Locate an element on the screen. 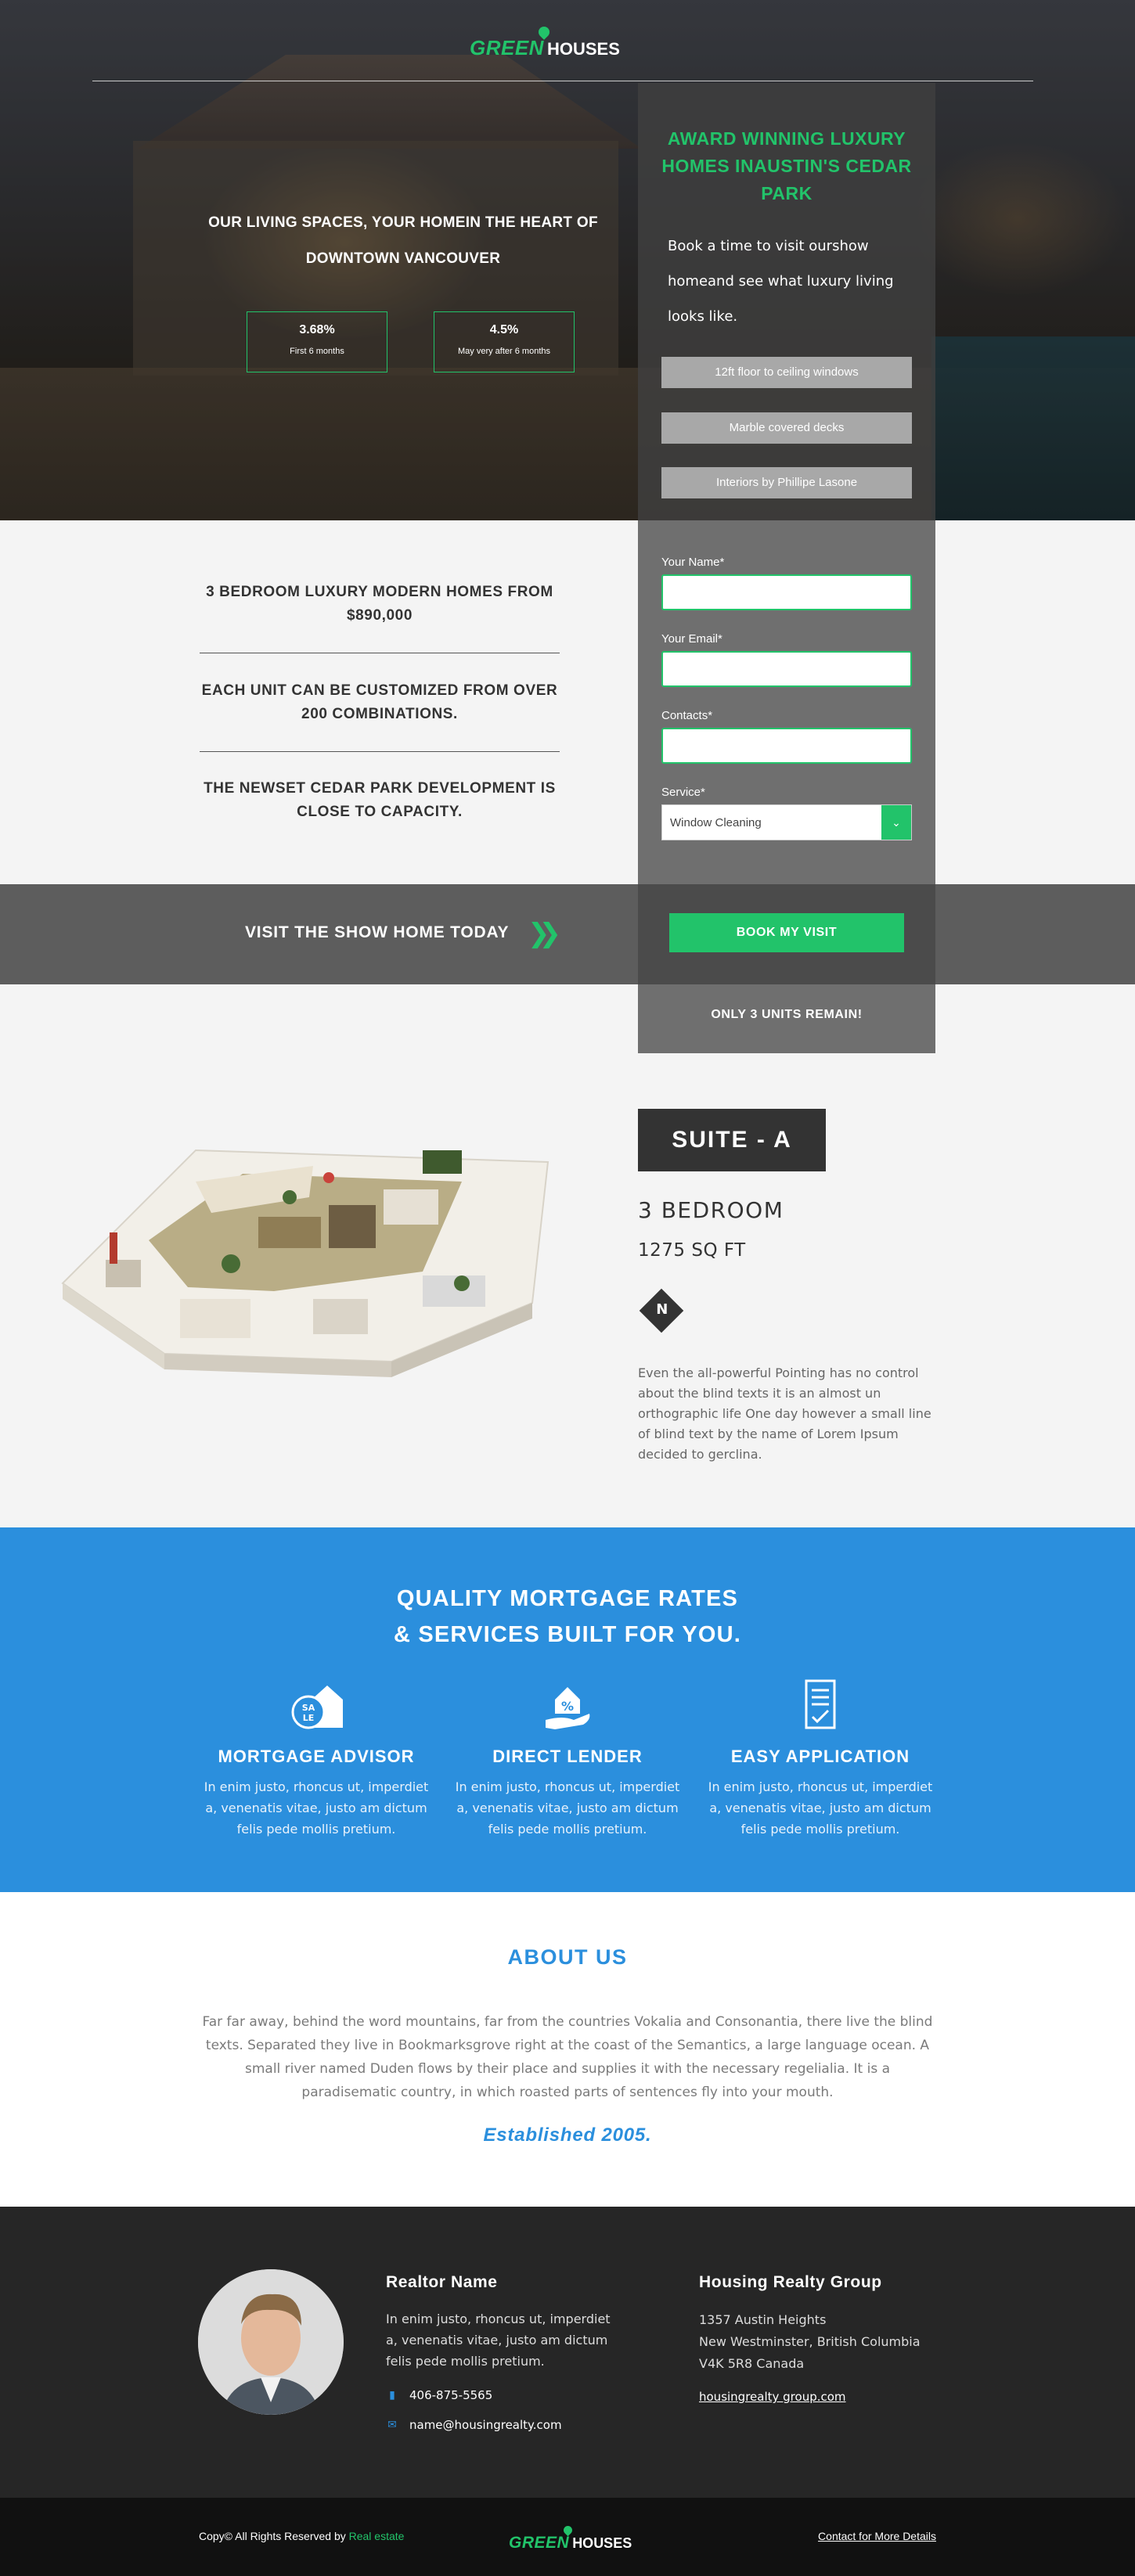 The image size is (1135, 2576). name-label: Your Name* is located at coordinates (693, 562).